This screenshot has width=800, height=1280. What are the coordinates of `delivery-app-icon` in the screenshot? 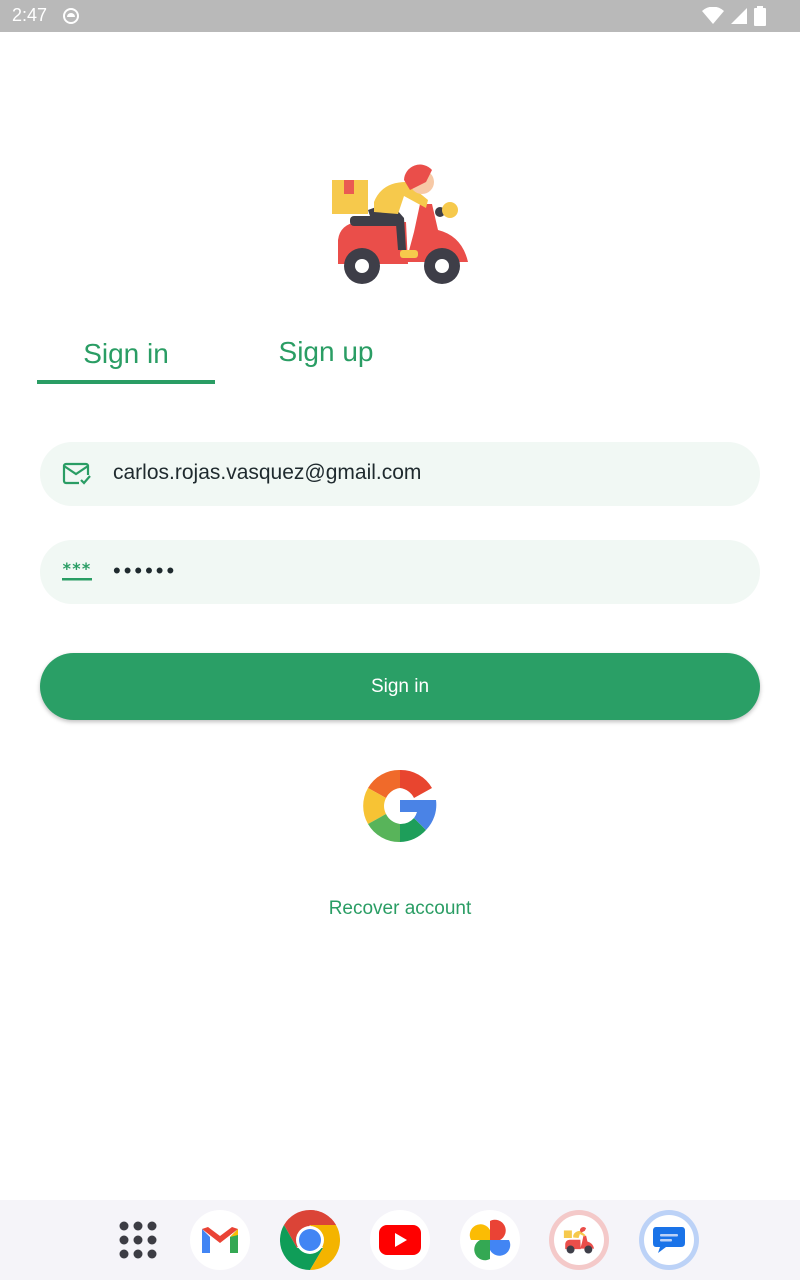 It's located at (579, 1240).